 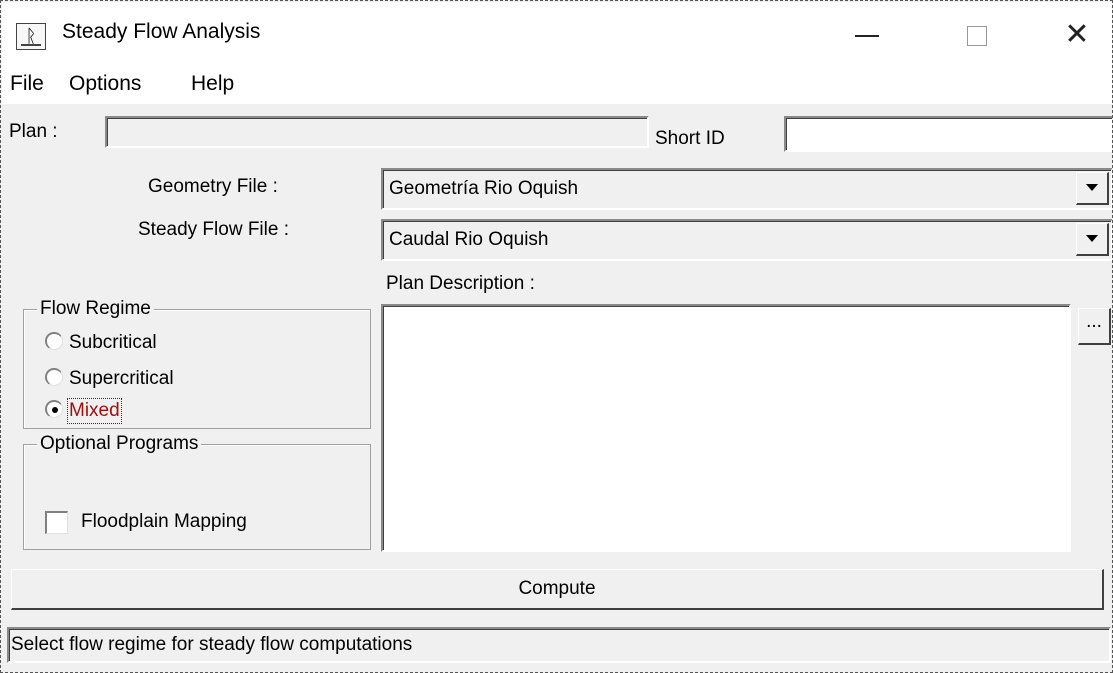 I want to click on short-id-value, so click(x=789, y=136).